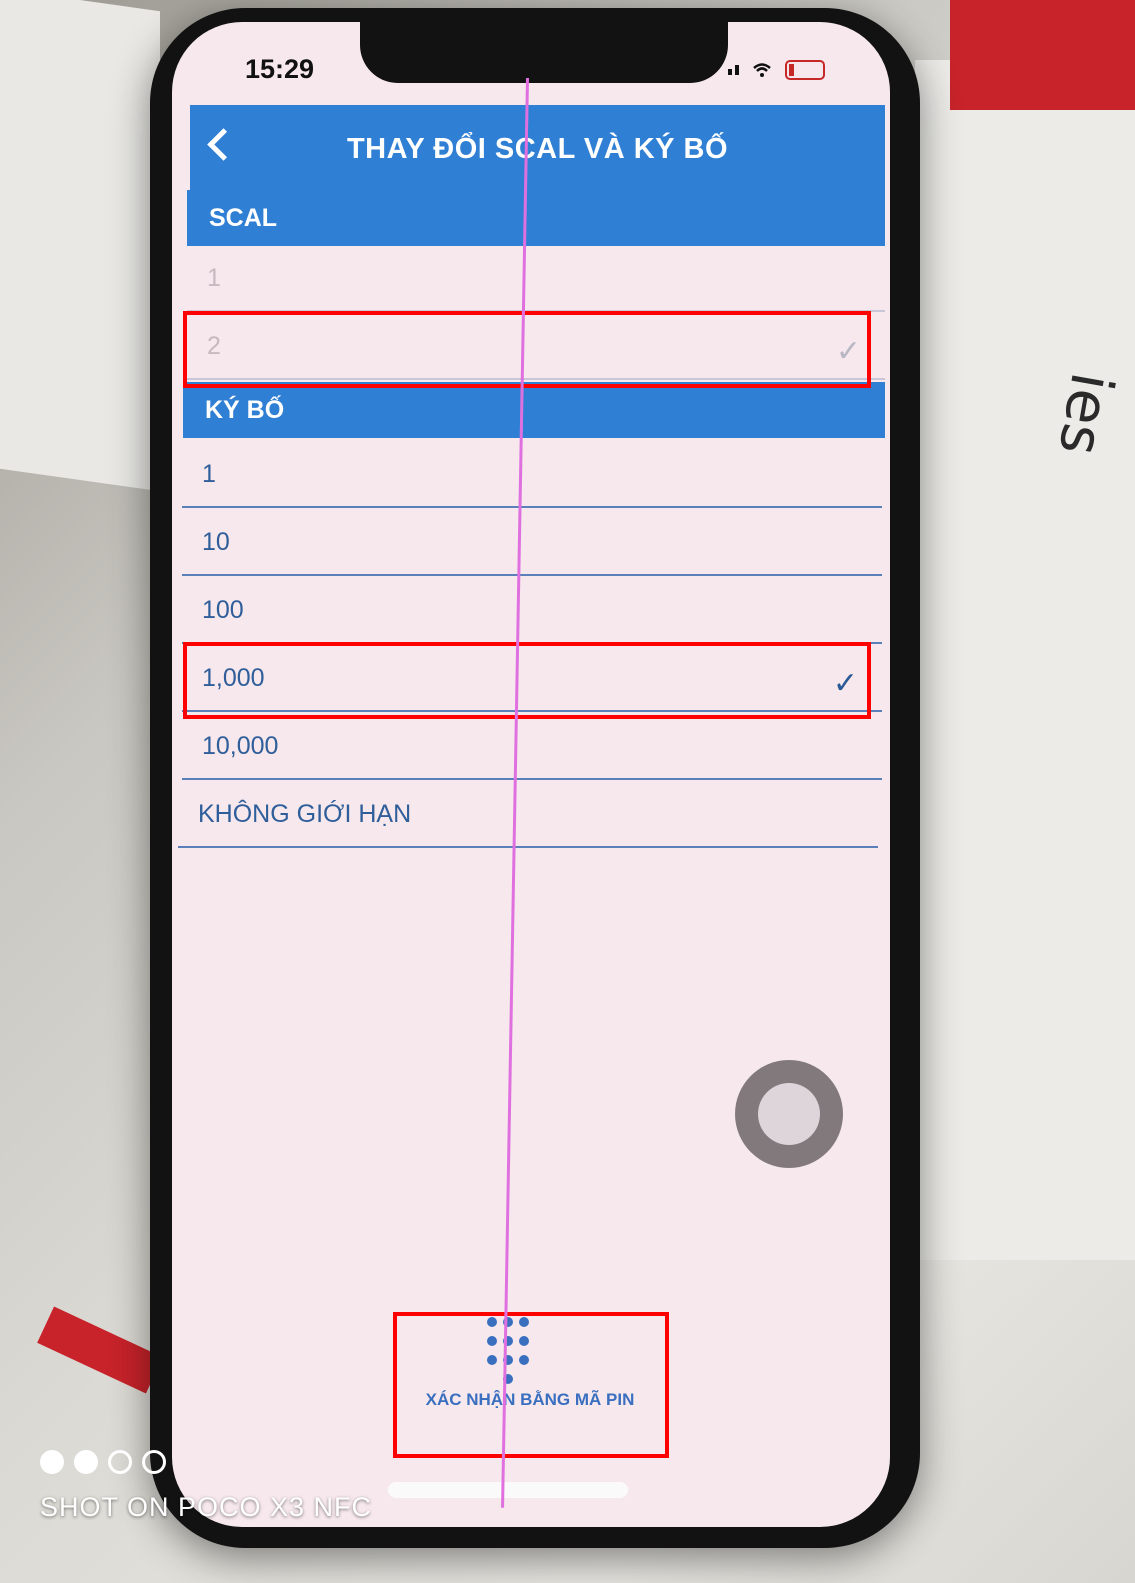 The image size is (1135, 1583). Describe the element at coordinates (776, 70) in the screenshot. I see `status-icons` at that location.